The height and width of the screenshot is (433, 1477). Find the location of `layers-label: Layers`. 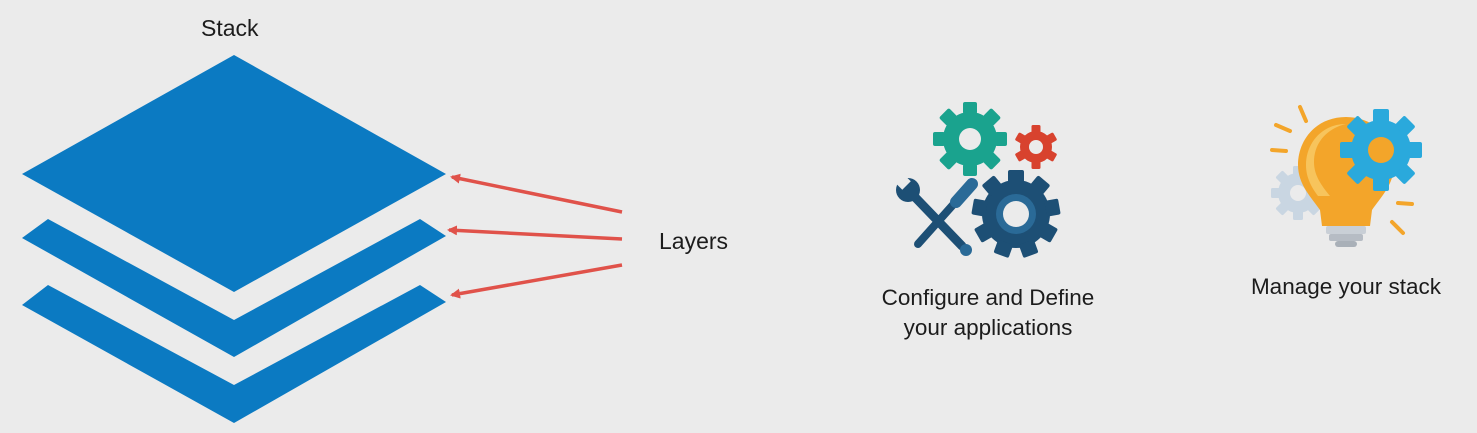

layers-label: Layers is located at coordinates (694, 241).